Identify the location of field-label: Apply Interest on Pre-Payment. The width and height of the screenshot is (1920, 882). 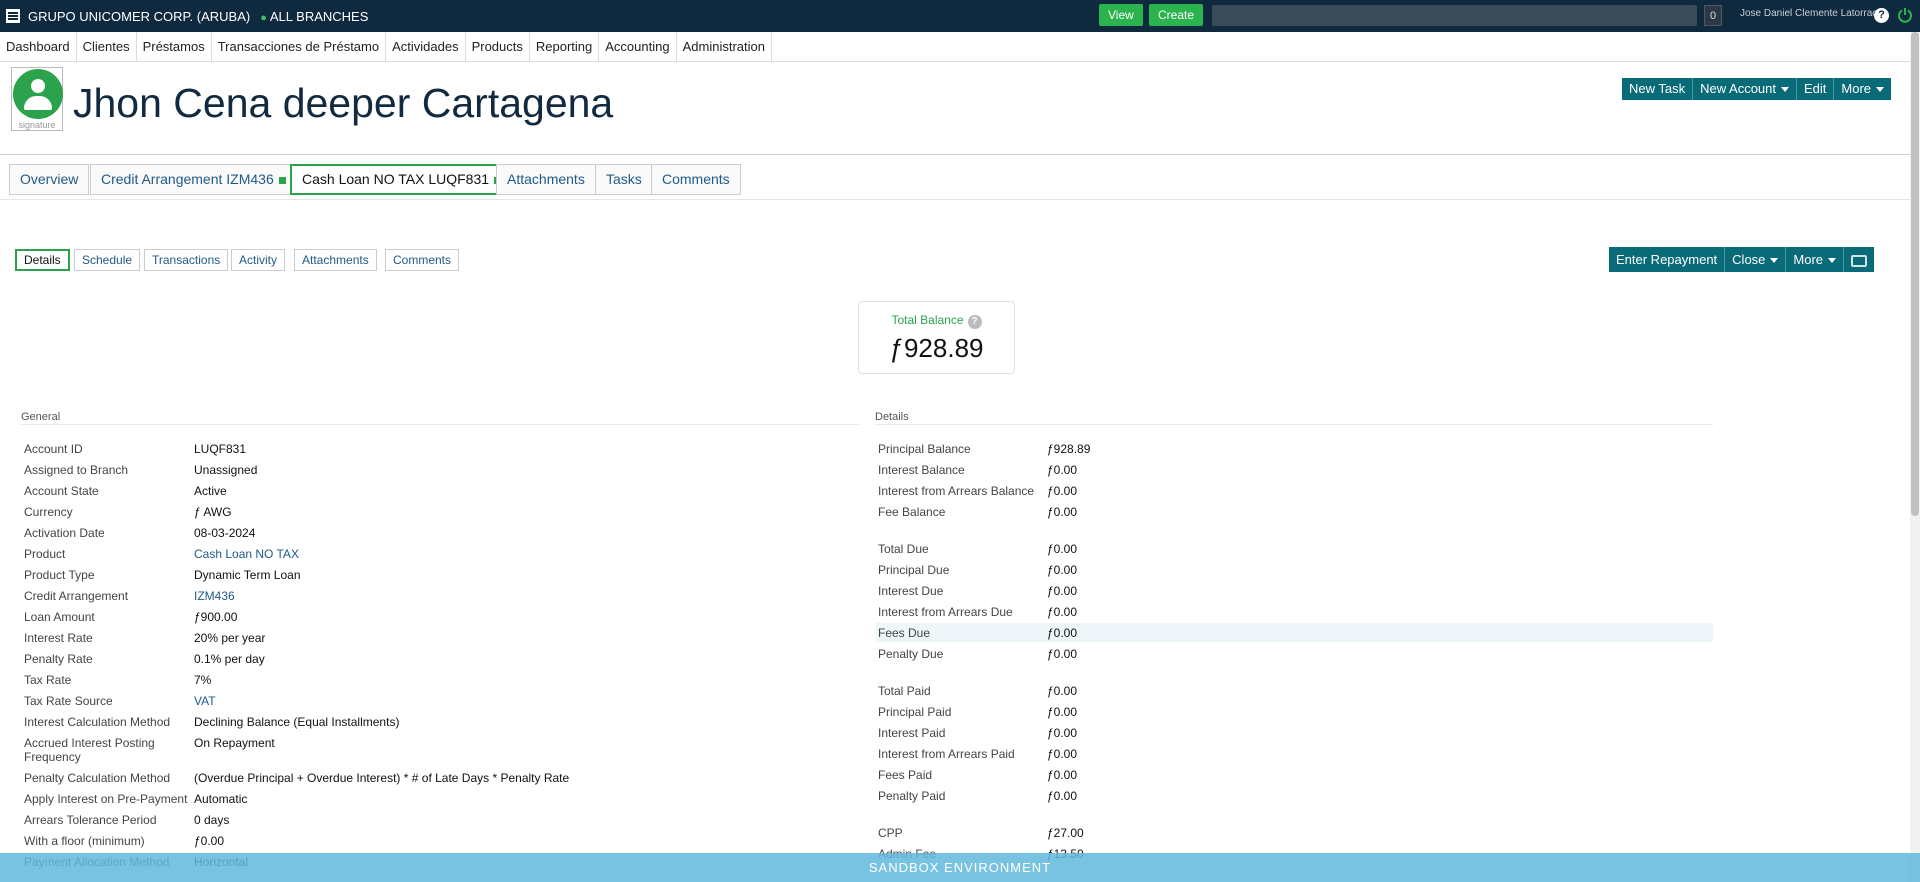
(106, 799).